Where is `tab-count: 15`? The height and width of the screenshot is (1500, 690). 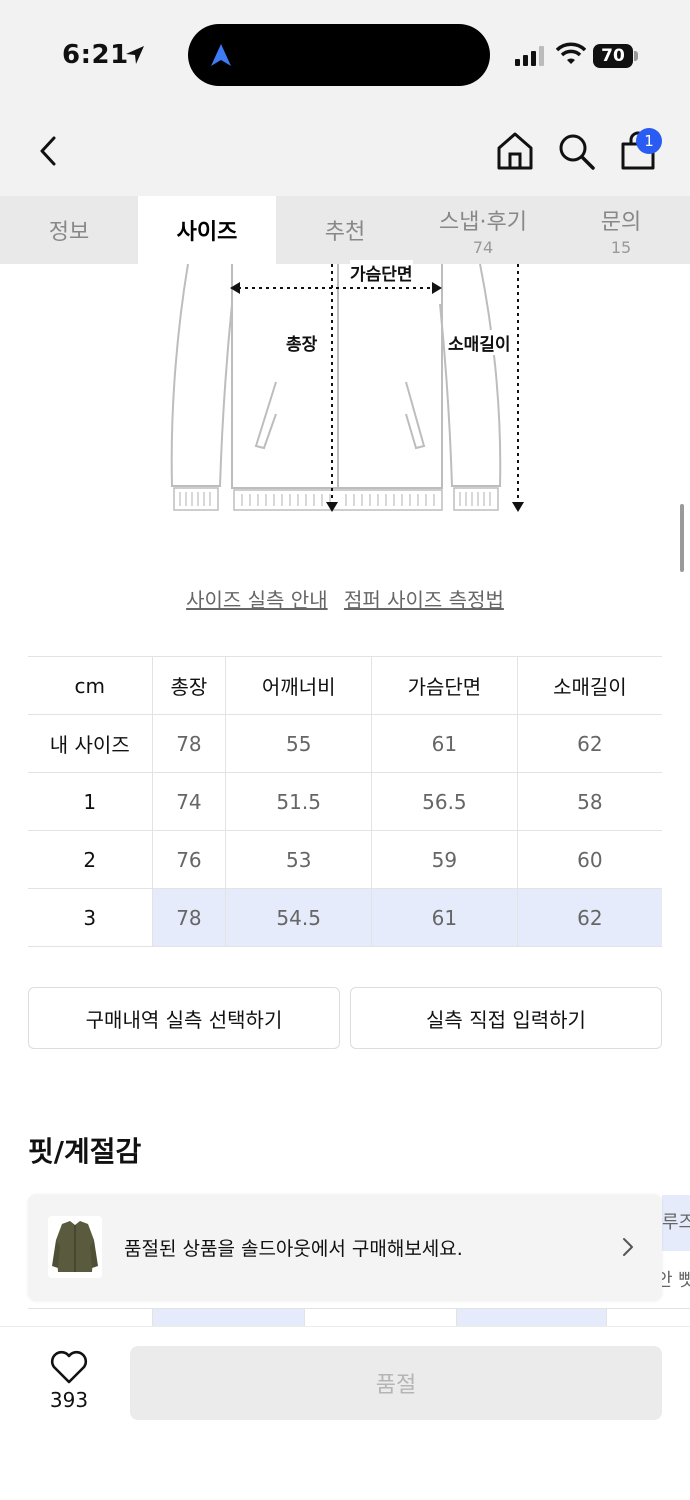
tab-count: 15 is located at coordinates (621, 247).